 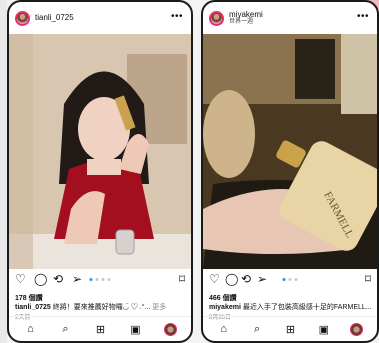 I want to click on location-subtitle: 世界一週, so click(x=246, y=22).